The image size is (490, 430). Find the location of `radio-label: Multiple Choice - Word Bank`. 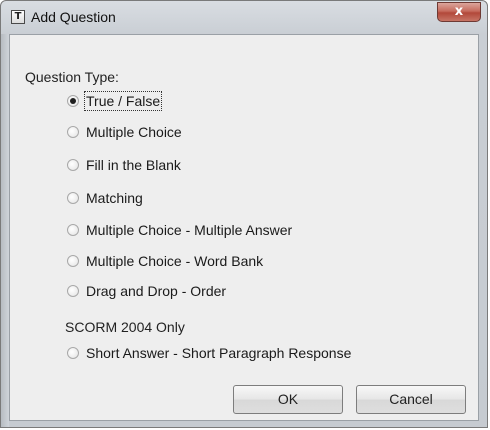

radio-label: Multiple Choice - Word Bank is located at coordinates (175, 261).